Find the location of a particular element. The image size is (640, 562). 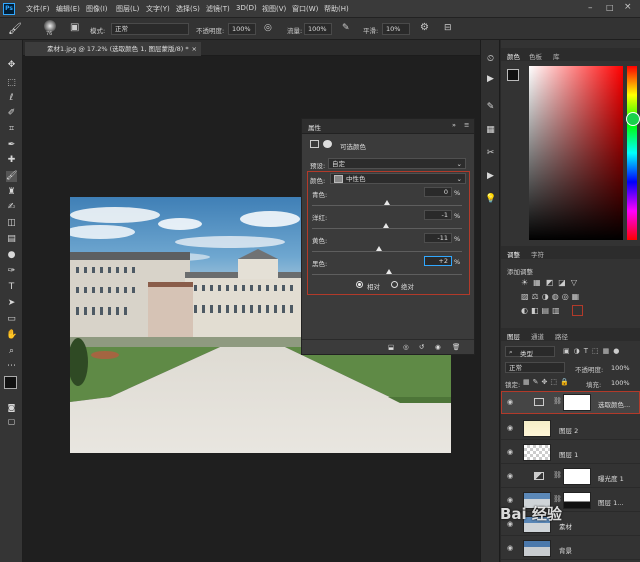

tool-presets-icon: ✂ is located at coordinates (490, 153).